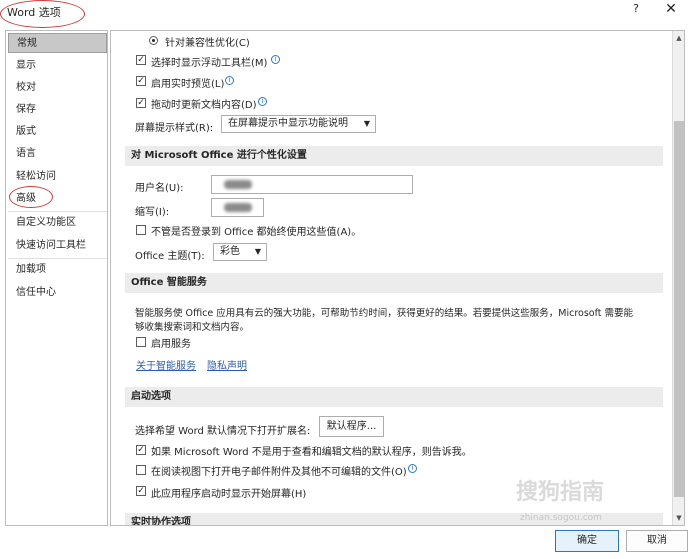 The width and height of the screenshot is (692, 559). What do you see at coordinates (57, 110) in the screenshot?
I see `nav-item-save: 保存` at bounding box center [57, 110].